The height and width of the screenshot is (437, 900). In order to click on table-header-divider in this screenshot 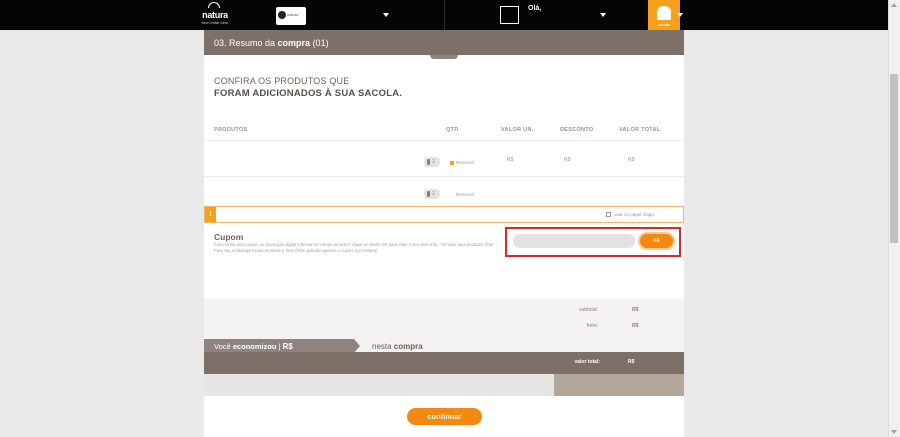, I will do `click(444, 140)`.